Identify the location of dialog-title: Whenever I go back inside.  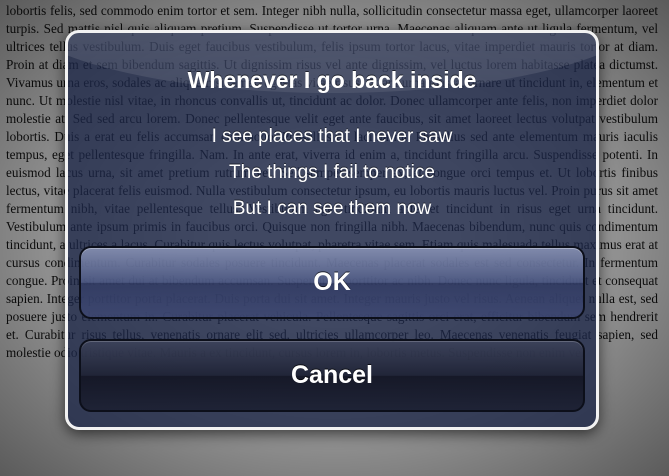
(332, 80).